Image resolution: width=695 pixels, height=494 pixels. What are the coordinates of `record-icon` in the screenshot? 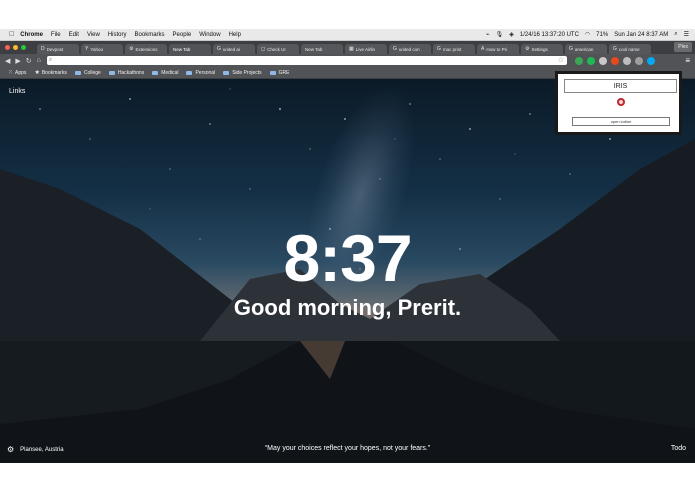 It's located at (621, 102).